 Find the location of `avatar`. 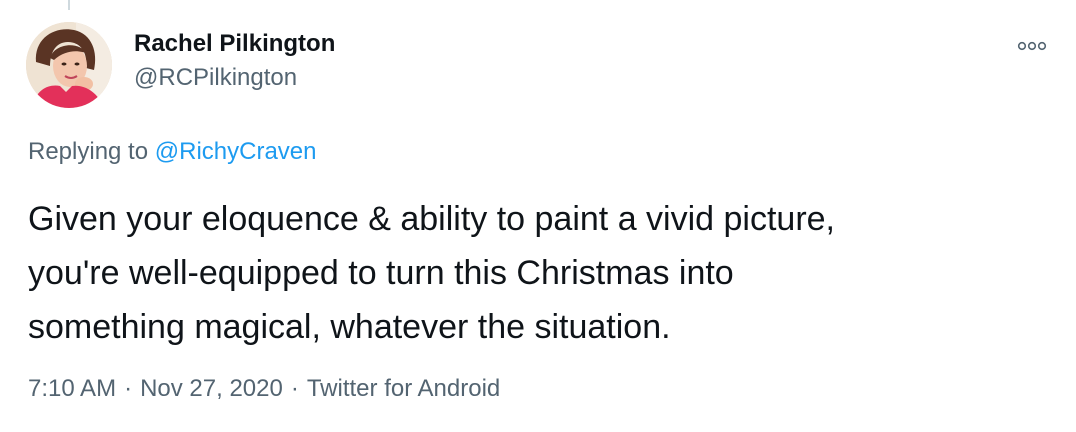

avatar is located at coordinates (69, 65).